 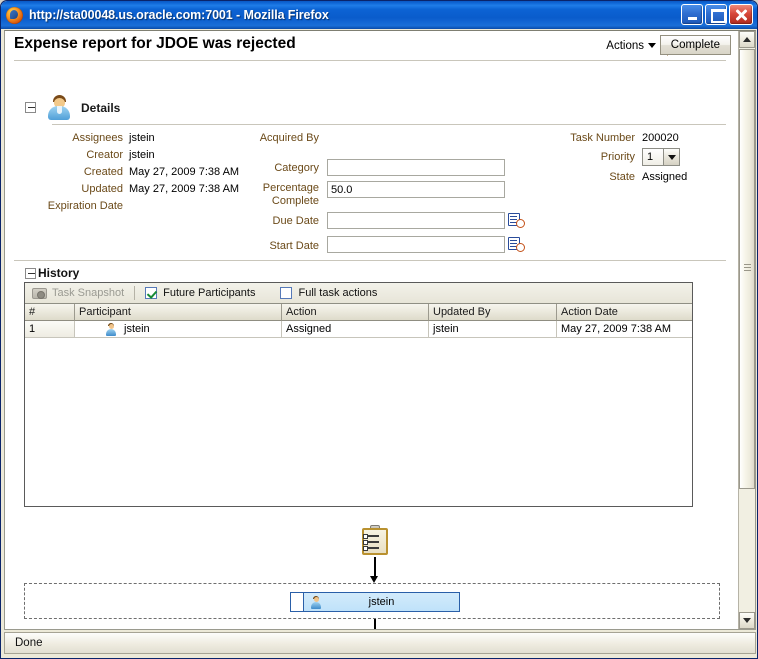 What do you see at coordinates (493, 329) in the screenshot?
I see `cell-updated-by: jstein` at bounding box center [493, 329].